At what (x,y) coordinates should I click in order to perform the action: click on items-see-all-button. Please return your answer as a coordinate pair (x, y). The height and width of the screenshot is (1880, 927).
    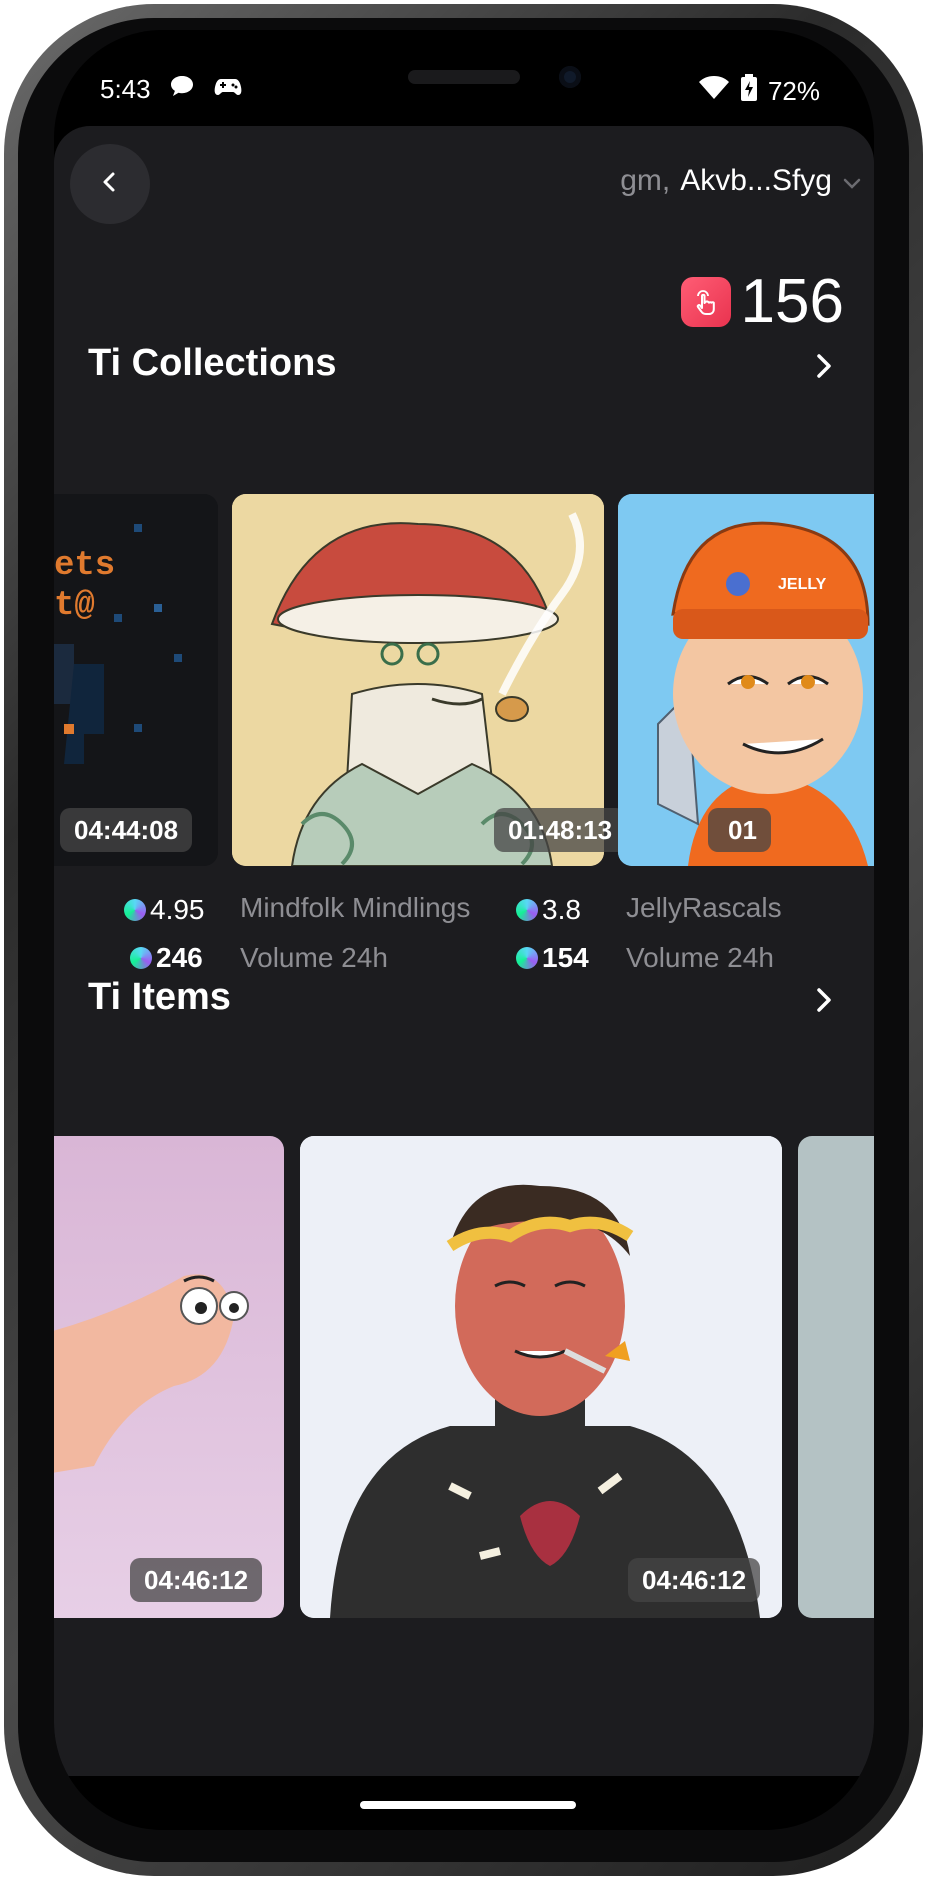
    Looking at the image, I should click on (824, 1000).